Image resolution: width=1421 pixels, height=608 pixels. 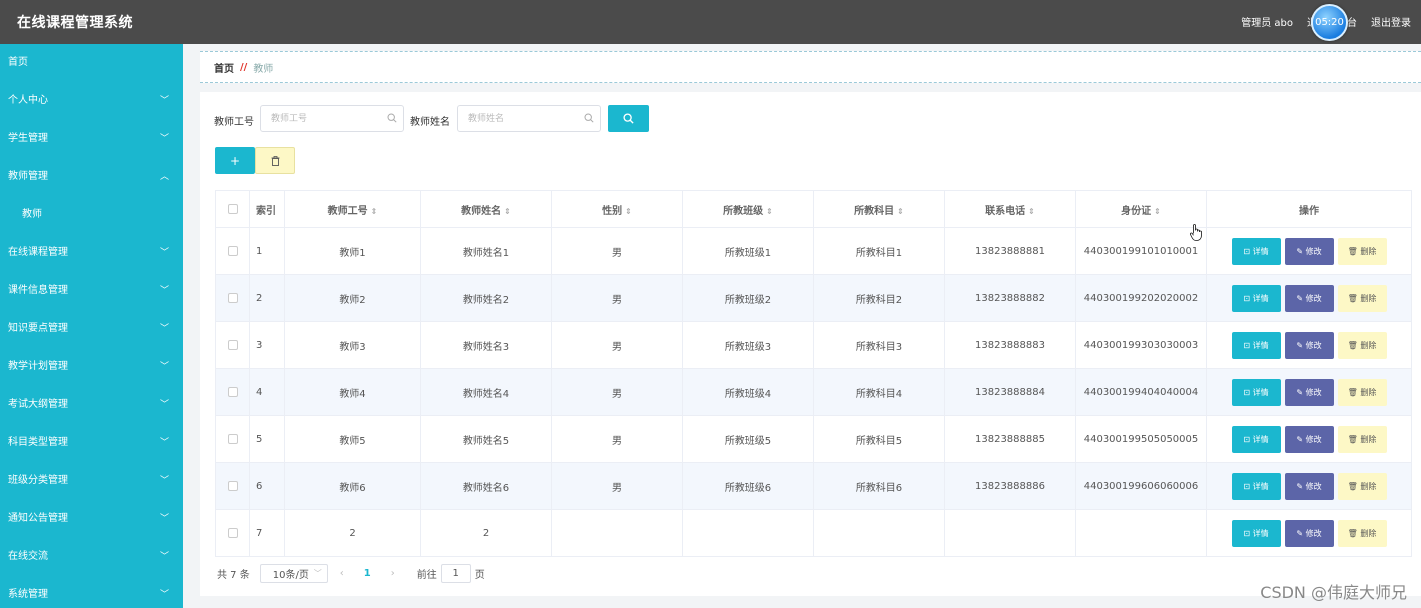 What do you see at coordinates (879, 209) in the screenshot?
I see `col-subject: 所教科目 ⇕` at bounding box center [879, 209].